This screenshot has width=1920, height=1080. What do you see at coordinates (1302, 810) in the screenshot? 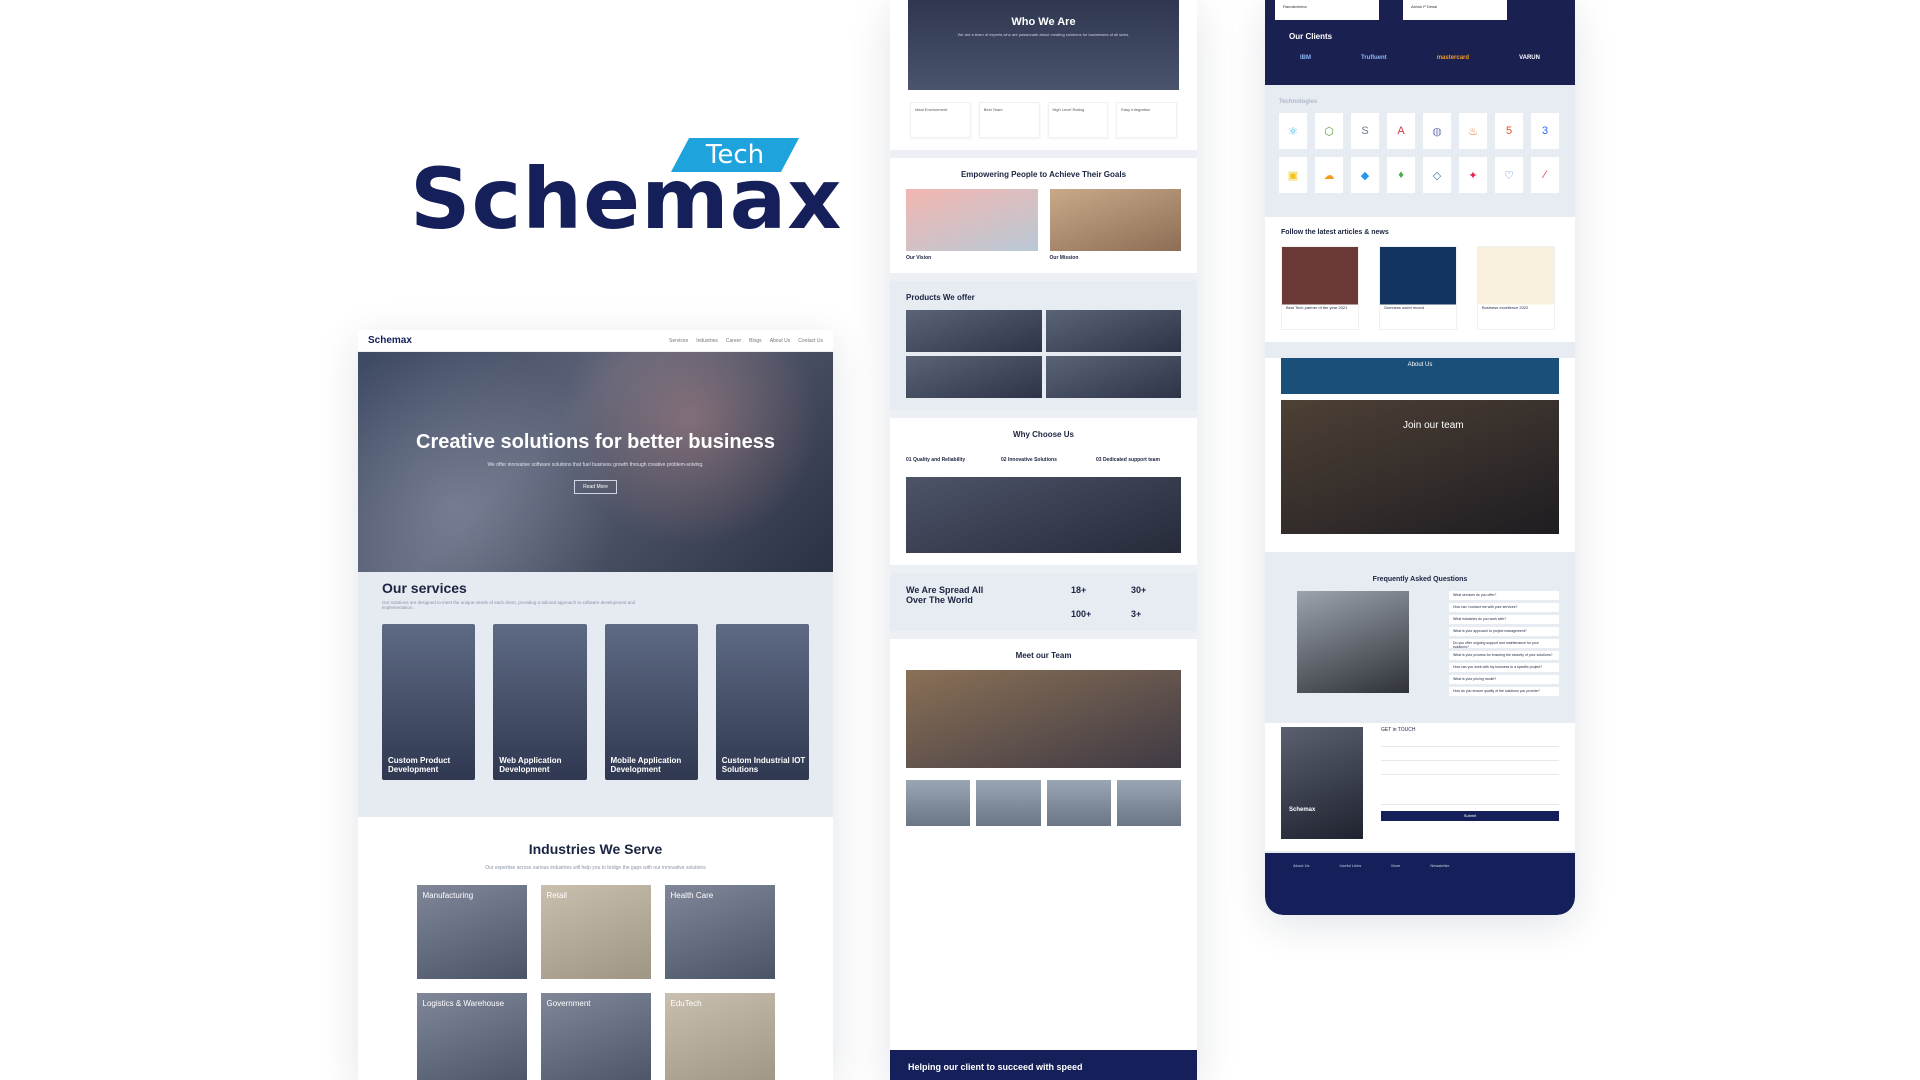
I see `contact-brand: Schemax` at bounding box center [1302, 810].